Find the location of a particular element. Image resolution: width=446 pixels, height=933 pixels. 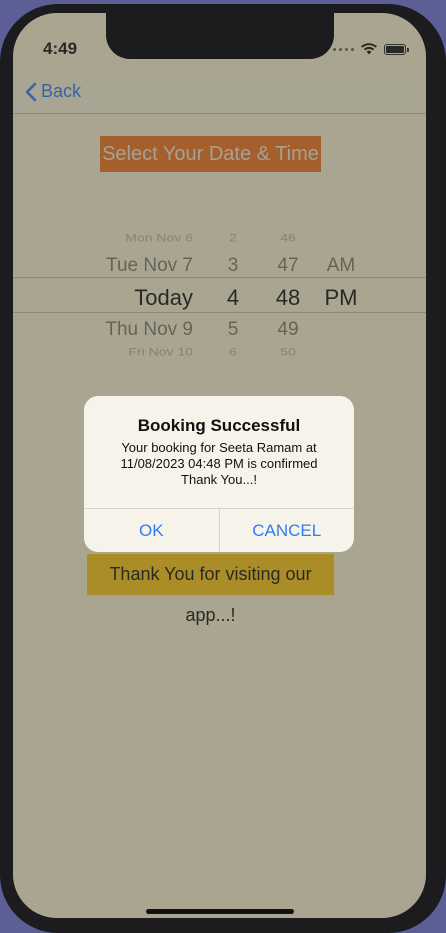

alert-title: Booking Successful is located at coordinates (219, 425).